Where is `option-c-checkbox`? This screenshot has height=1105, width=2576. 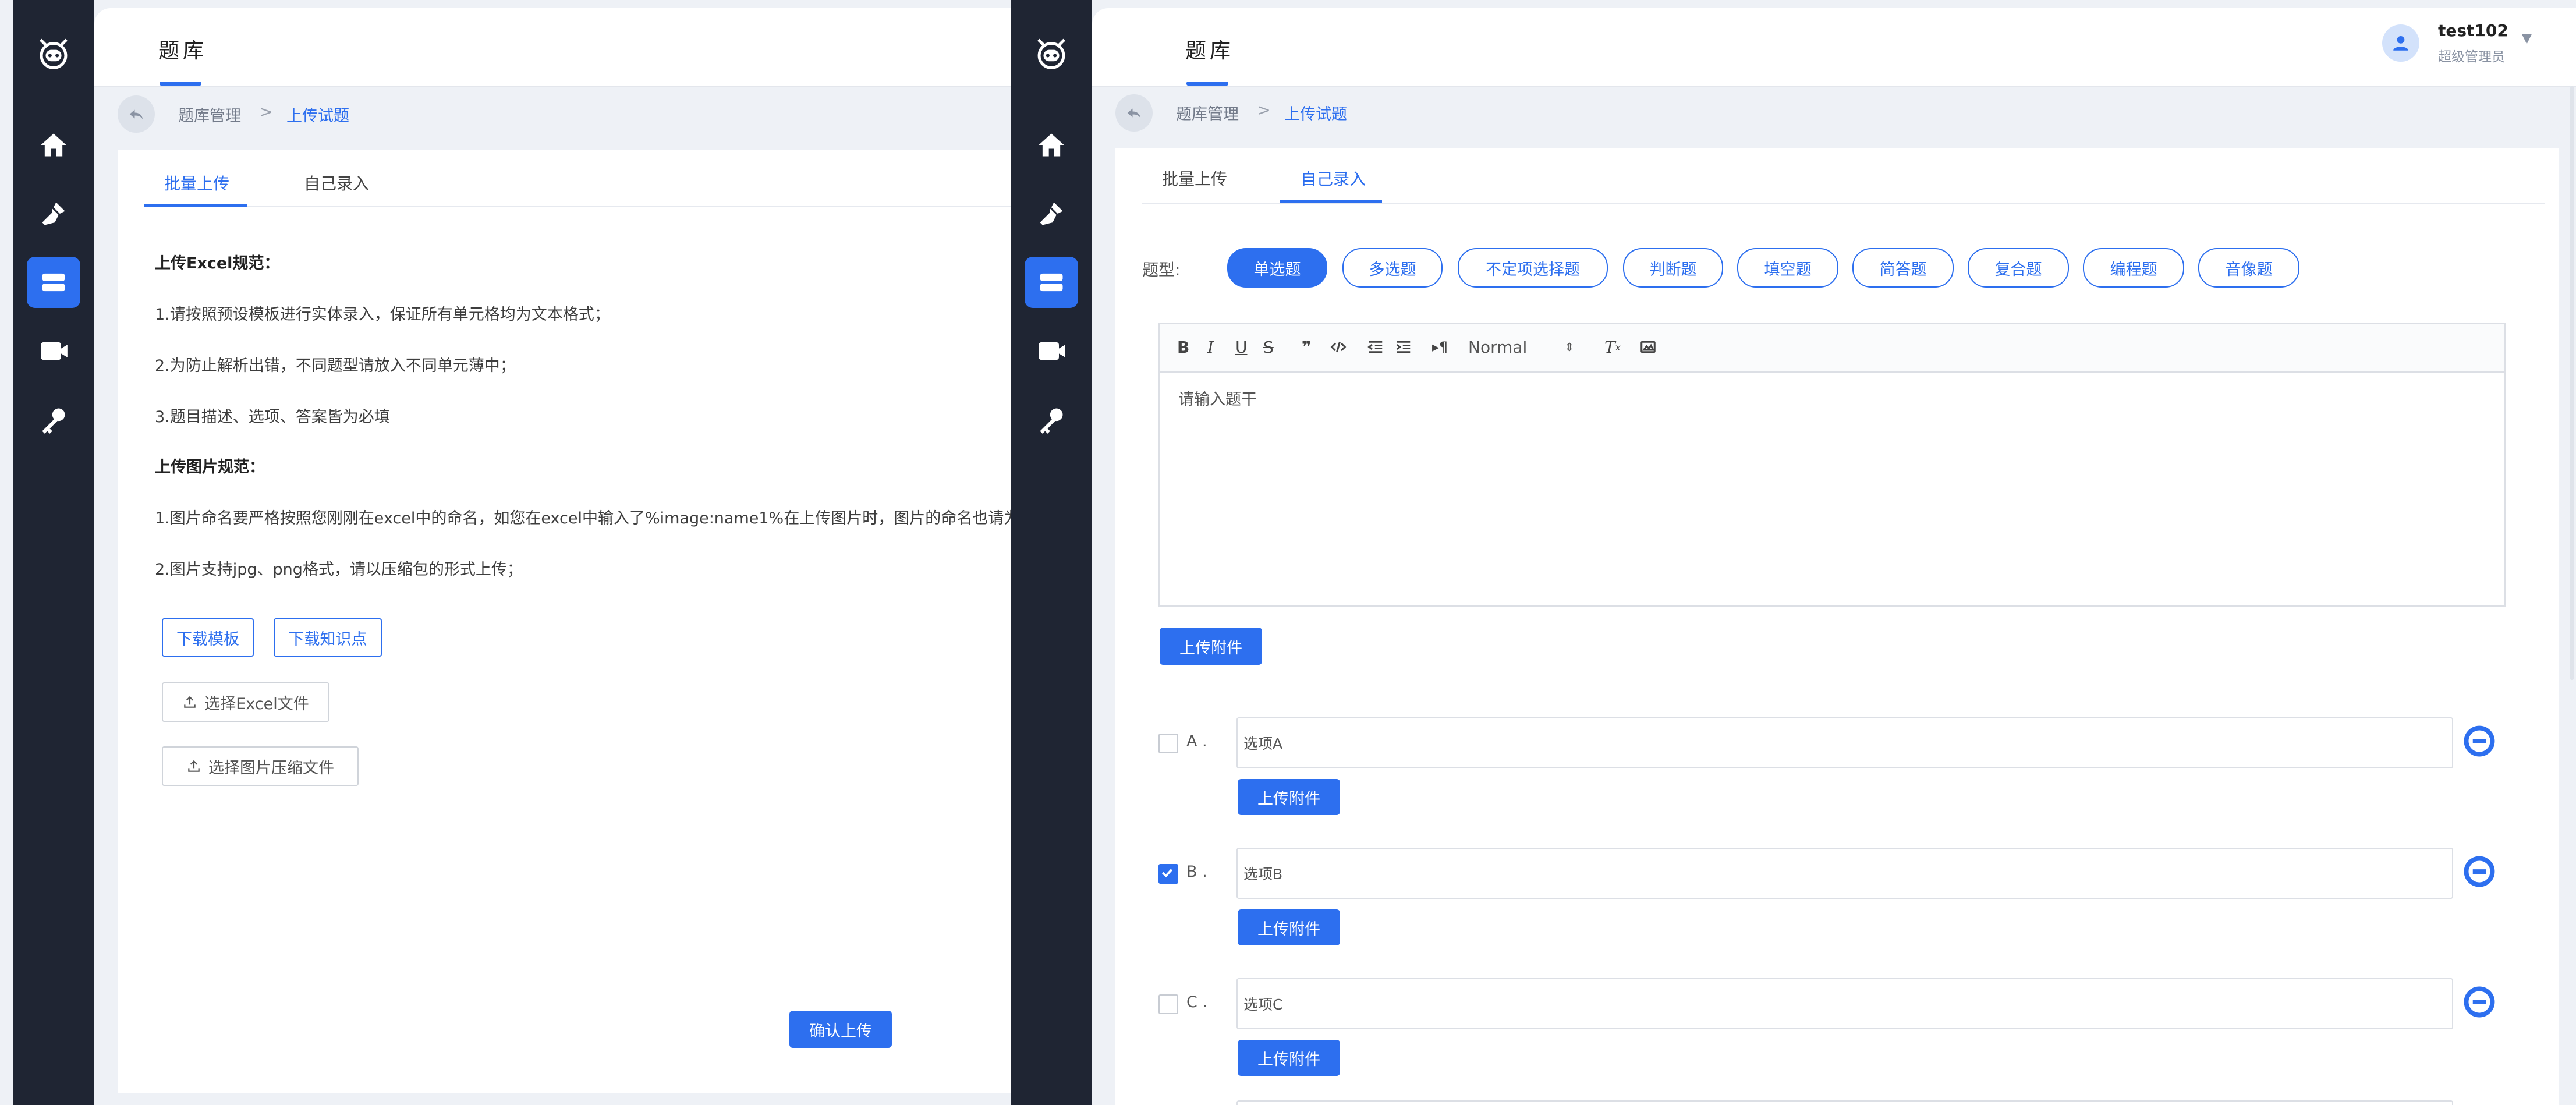
option-c-checkbox is located at coordinates (1168, 1004).